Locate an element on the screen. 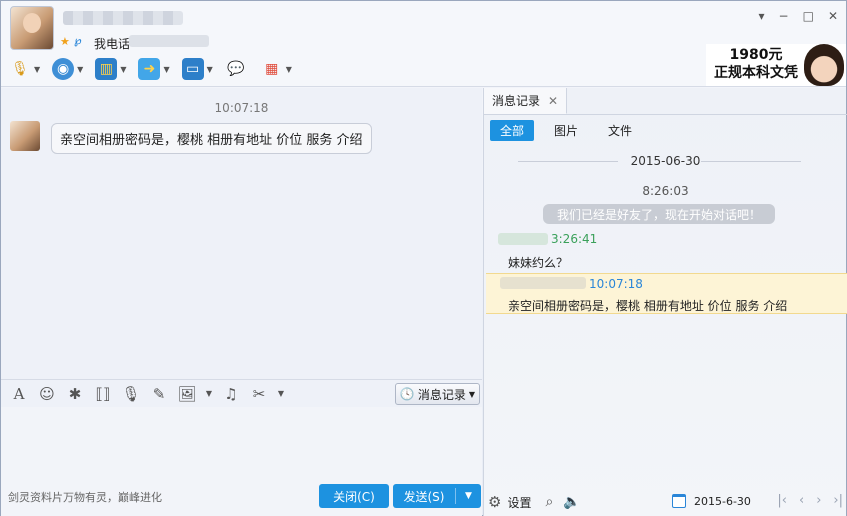 The width and height of the screenshot is (847, 516). history-filters: 全部 图片 文件 is located at coordinates (665, 130).